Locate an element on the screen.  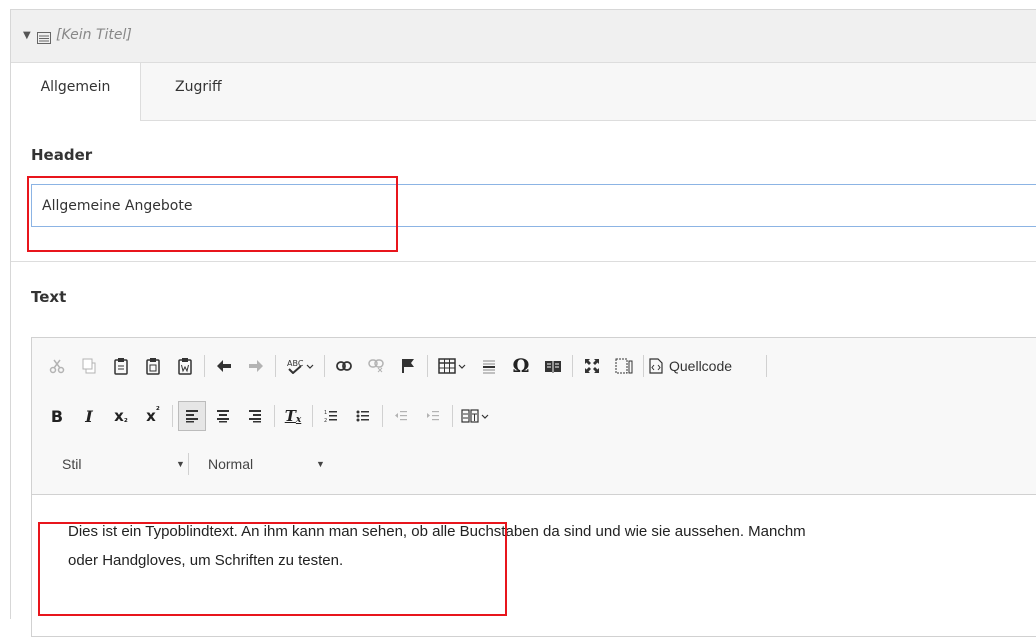
source-label: Quellcode is located at coordinates (701, 366).